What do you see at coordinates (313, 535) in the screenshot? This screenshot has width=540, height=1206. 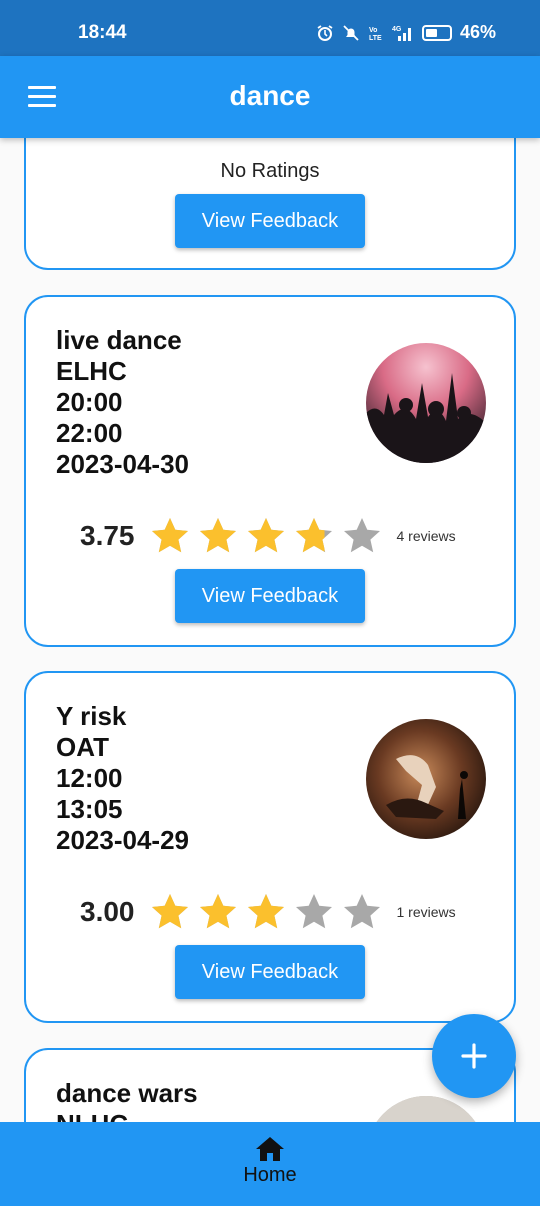 I see `star-half-icon` at bounding box center [313, 535].